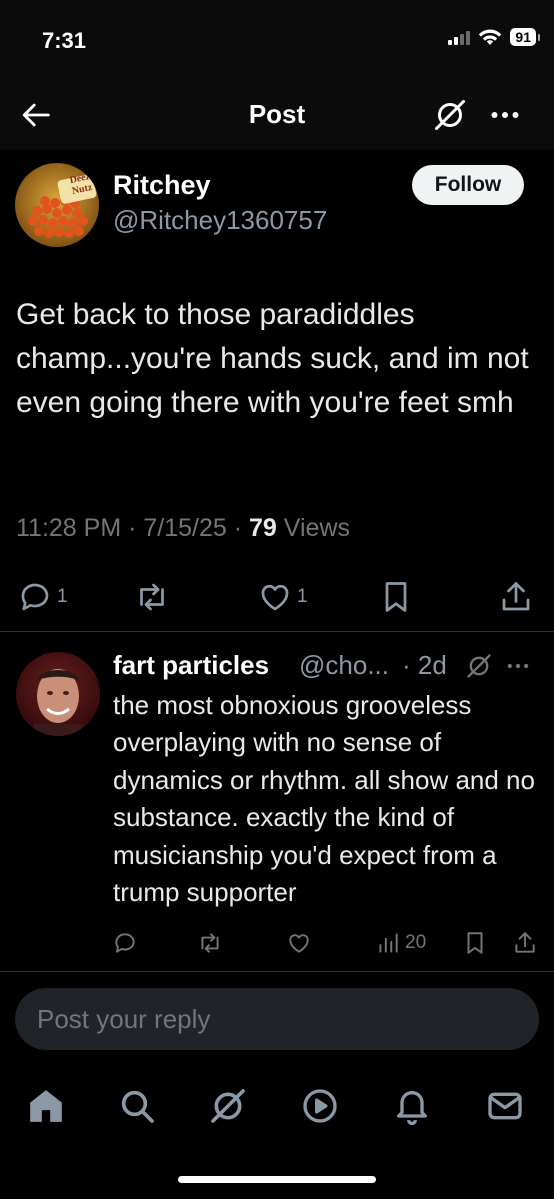  I want to click on reply-composer, so click(277, 1019).